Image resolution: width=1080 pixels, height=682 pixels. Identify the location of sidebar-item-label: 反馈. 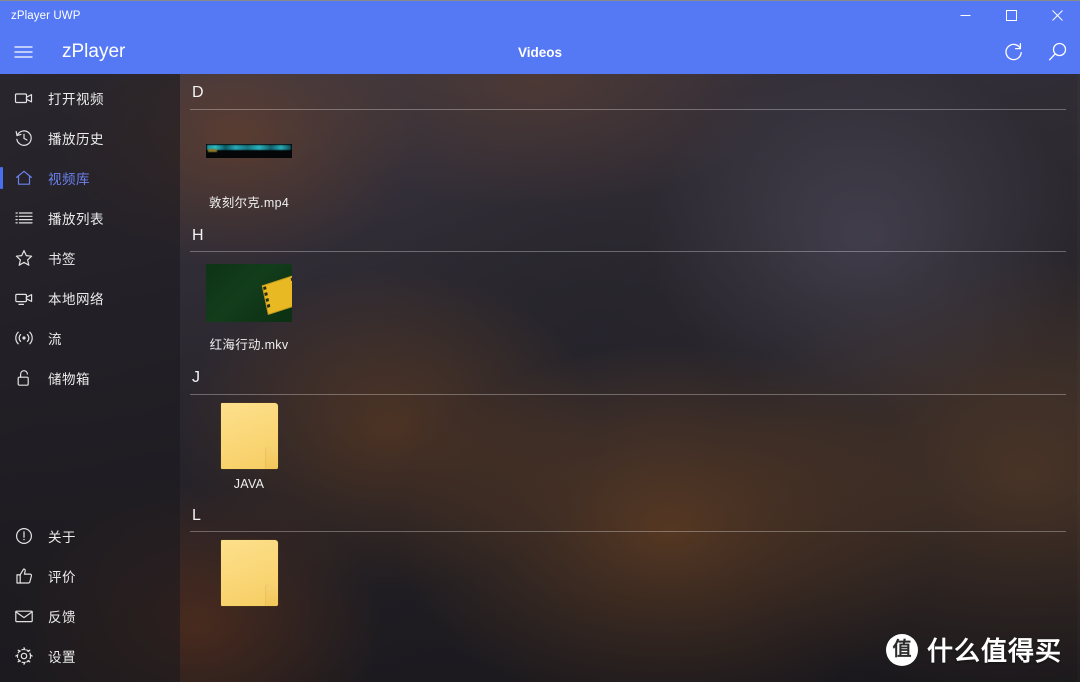
(62, 617).